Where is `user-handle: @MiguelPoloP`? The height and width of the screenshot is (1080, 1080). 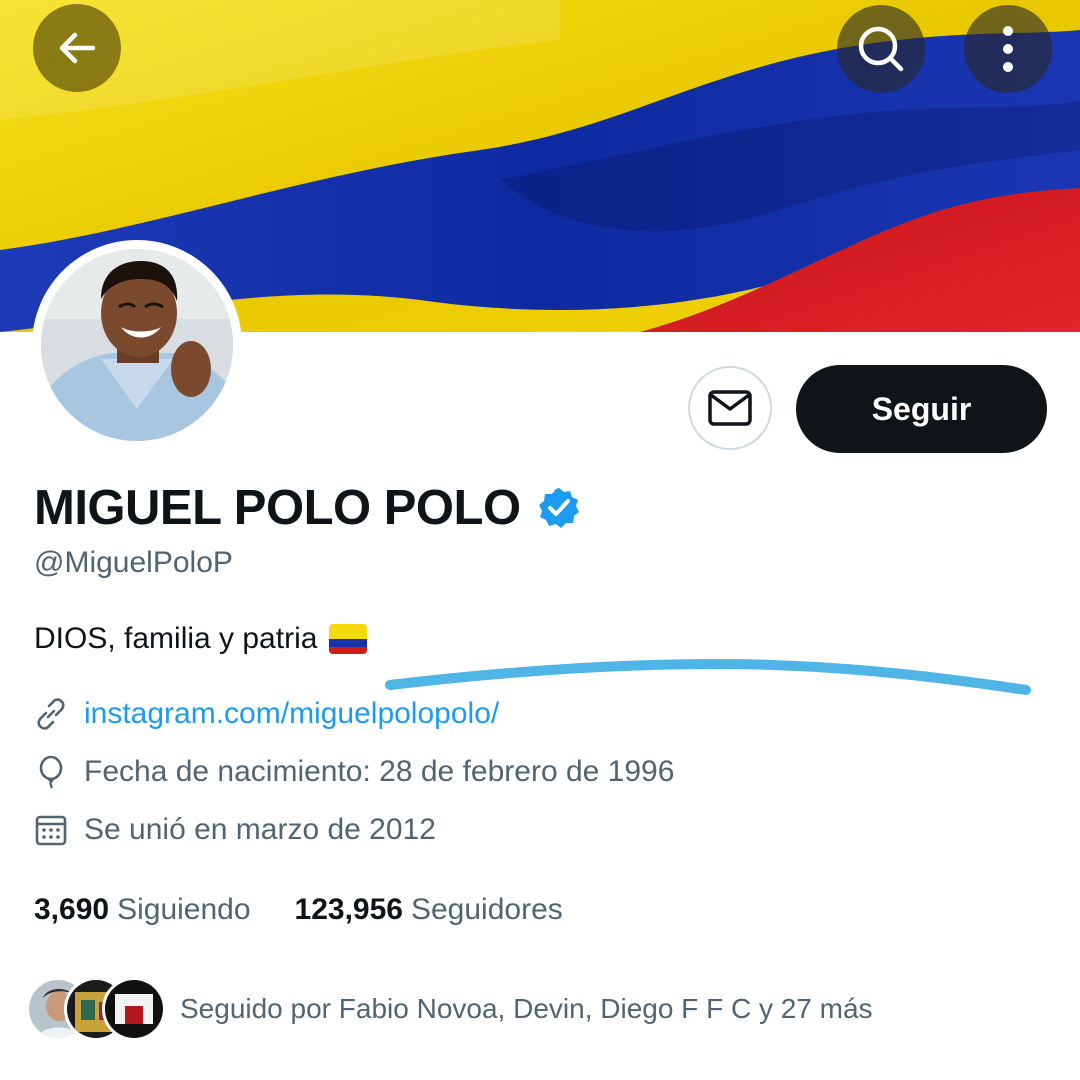 user-handle: @MiguelPoloP is located at coordinates (133, 562).